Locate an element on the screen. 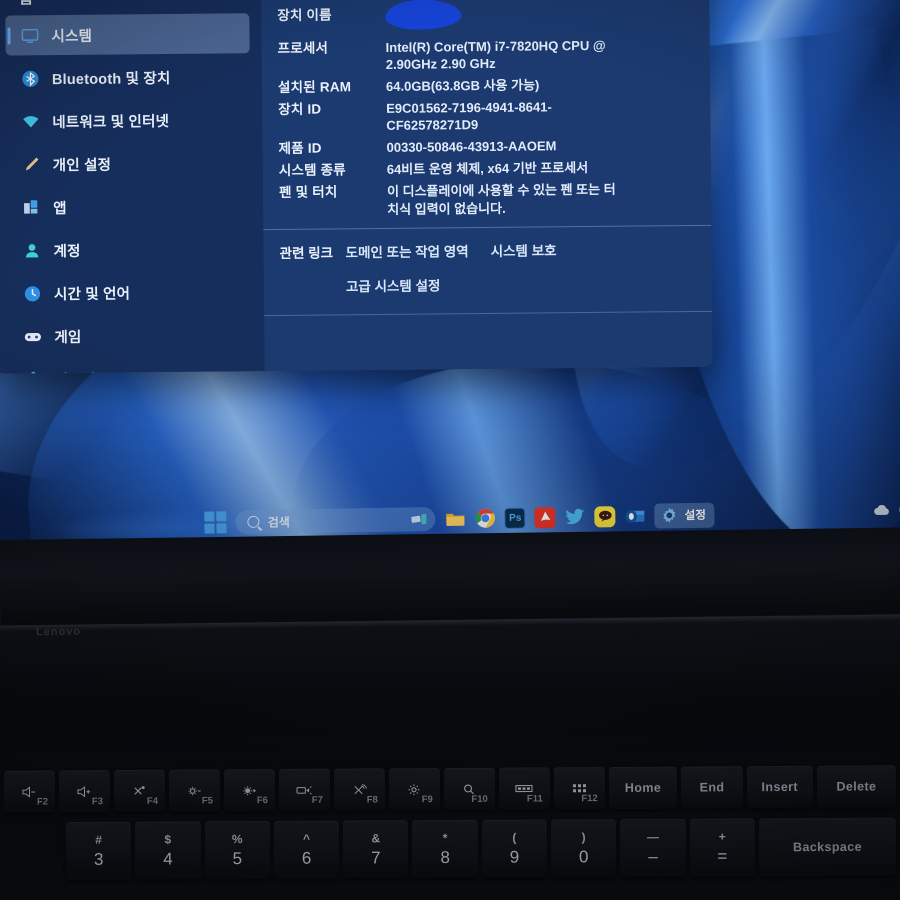  key-f11: F11 is located at coordinates (524, 788).